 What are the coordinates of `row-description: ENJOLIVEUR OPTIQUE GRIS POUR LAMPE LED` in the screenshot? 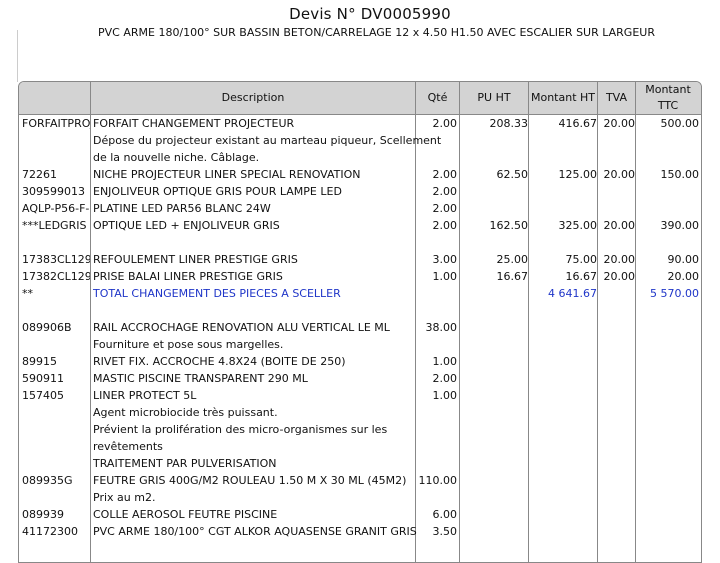 It's located at (217, 191).